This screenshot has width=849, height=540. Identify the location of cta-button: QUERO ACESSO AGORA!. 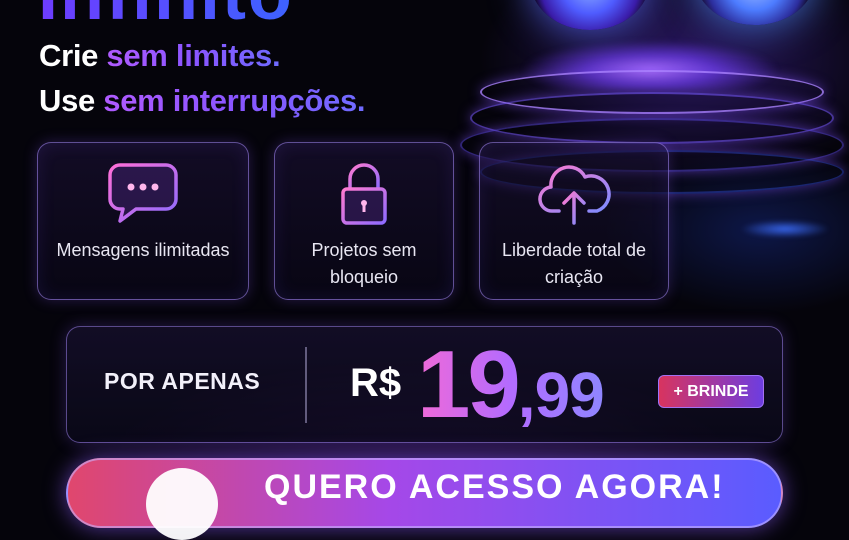
(424, 499).